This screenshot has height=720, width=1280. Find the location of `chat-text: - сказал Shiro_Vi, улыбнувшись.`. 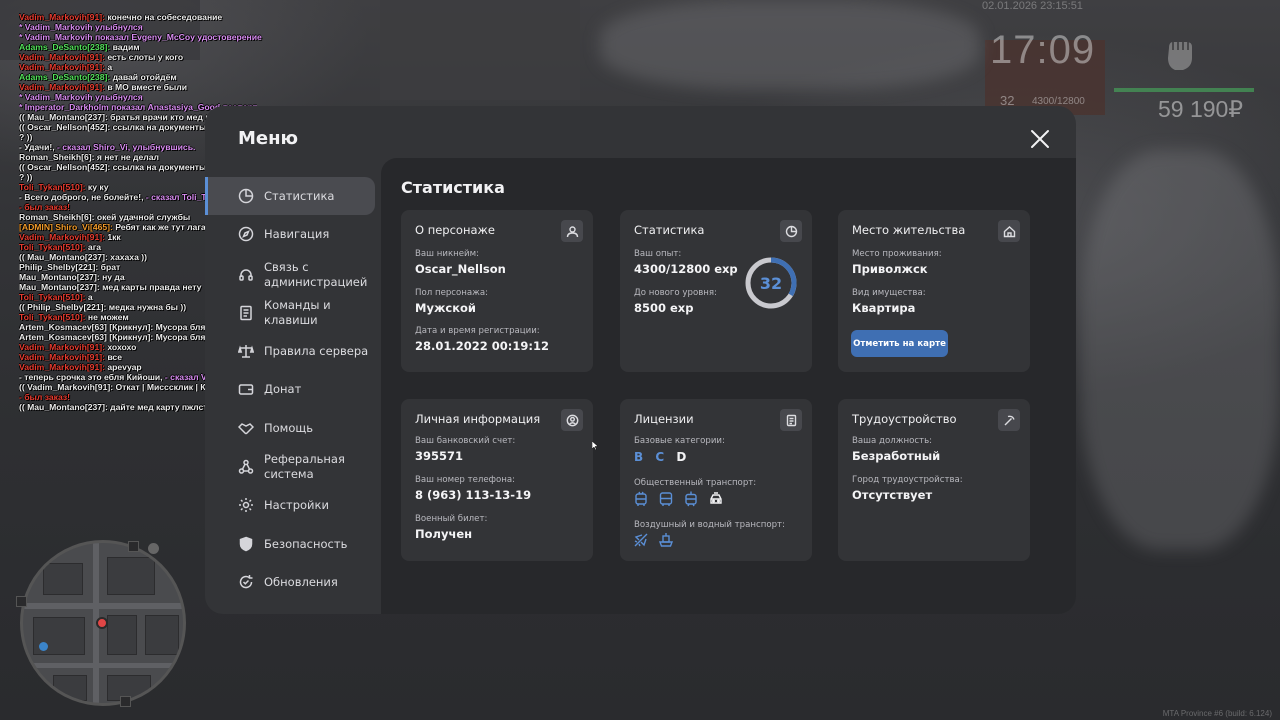

chat-text: - сказал Shiro_Vi, улыбнувшись. is located at coordinates (126, 147).